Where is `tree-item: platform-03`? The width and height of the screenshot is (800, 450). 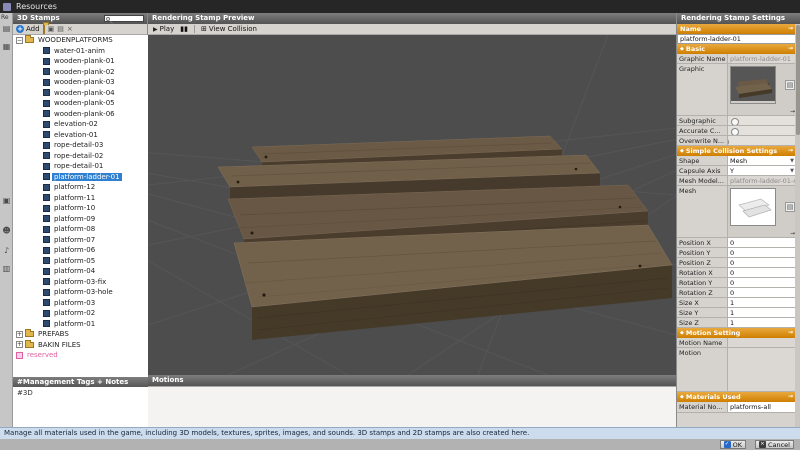 tree-item: platform-03 is located at coordinates (80, 303).